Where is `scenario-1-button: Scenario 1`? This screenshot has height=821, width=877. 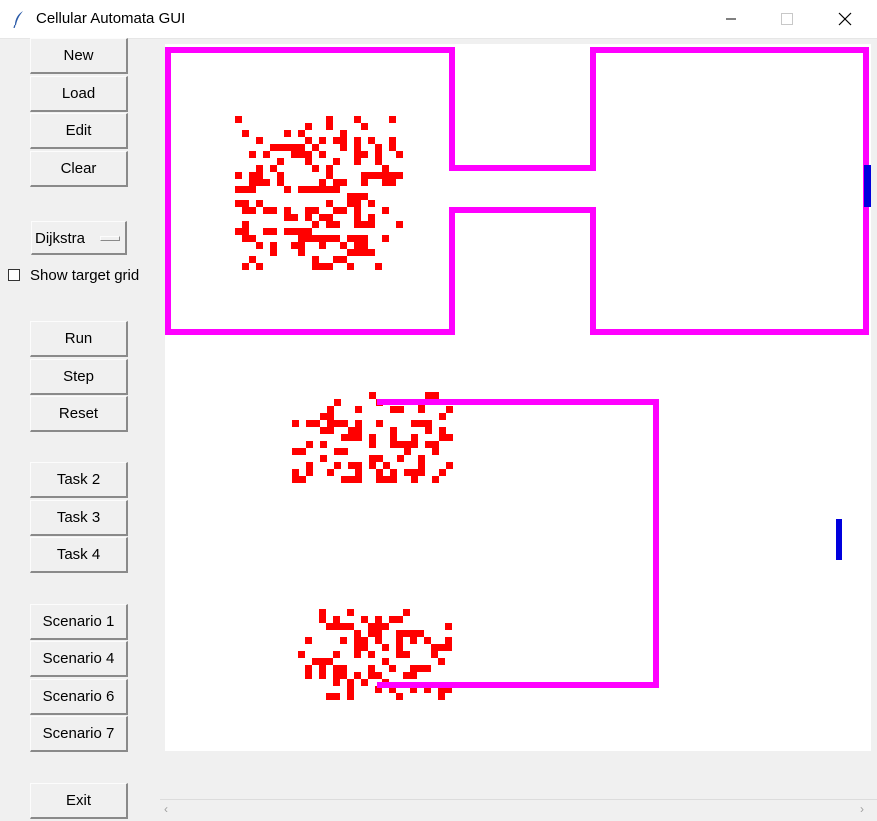
scenario-1-button: Scenario 1 is located at coordinates (79, 622).